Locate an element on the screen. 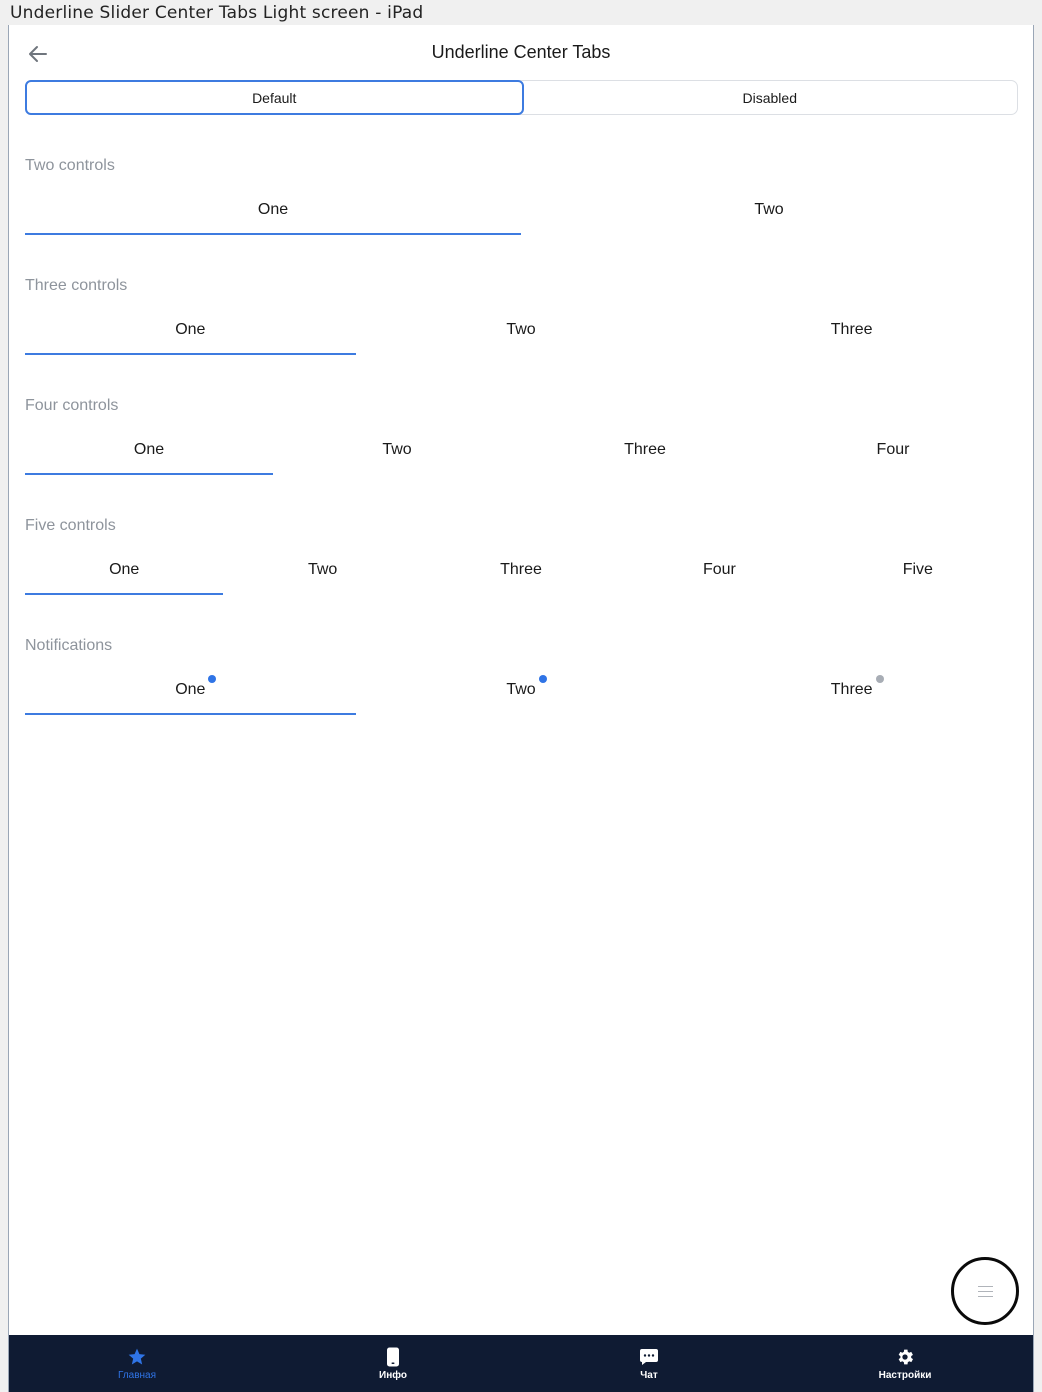  tabs-four-controls: One Two Three Four is located at coordinates (521, 450).